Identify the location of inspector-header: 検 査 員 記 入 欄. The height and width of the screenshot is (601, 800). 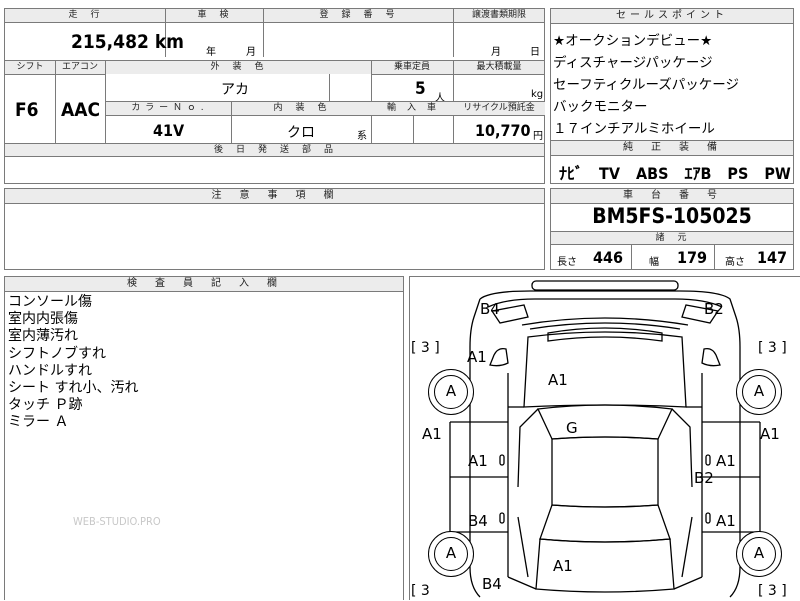
(204, 284).